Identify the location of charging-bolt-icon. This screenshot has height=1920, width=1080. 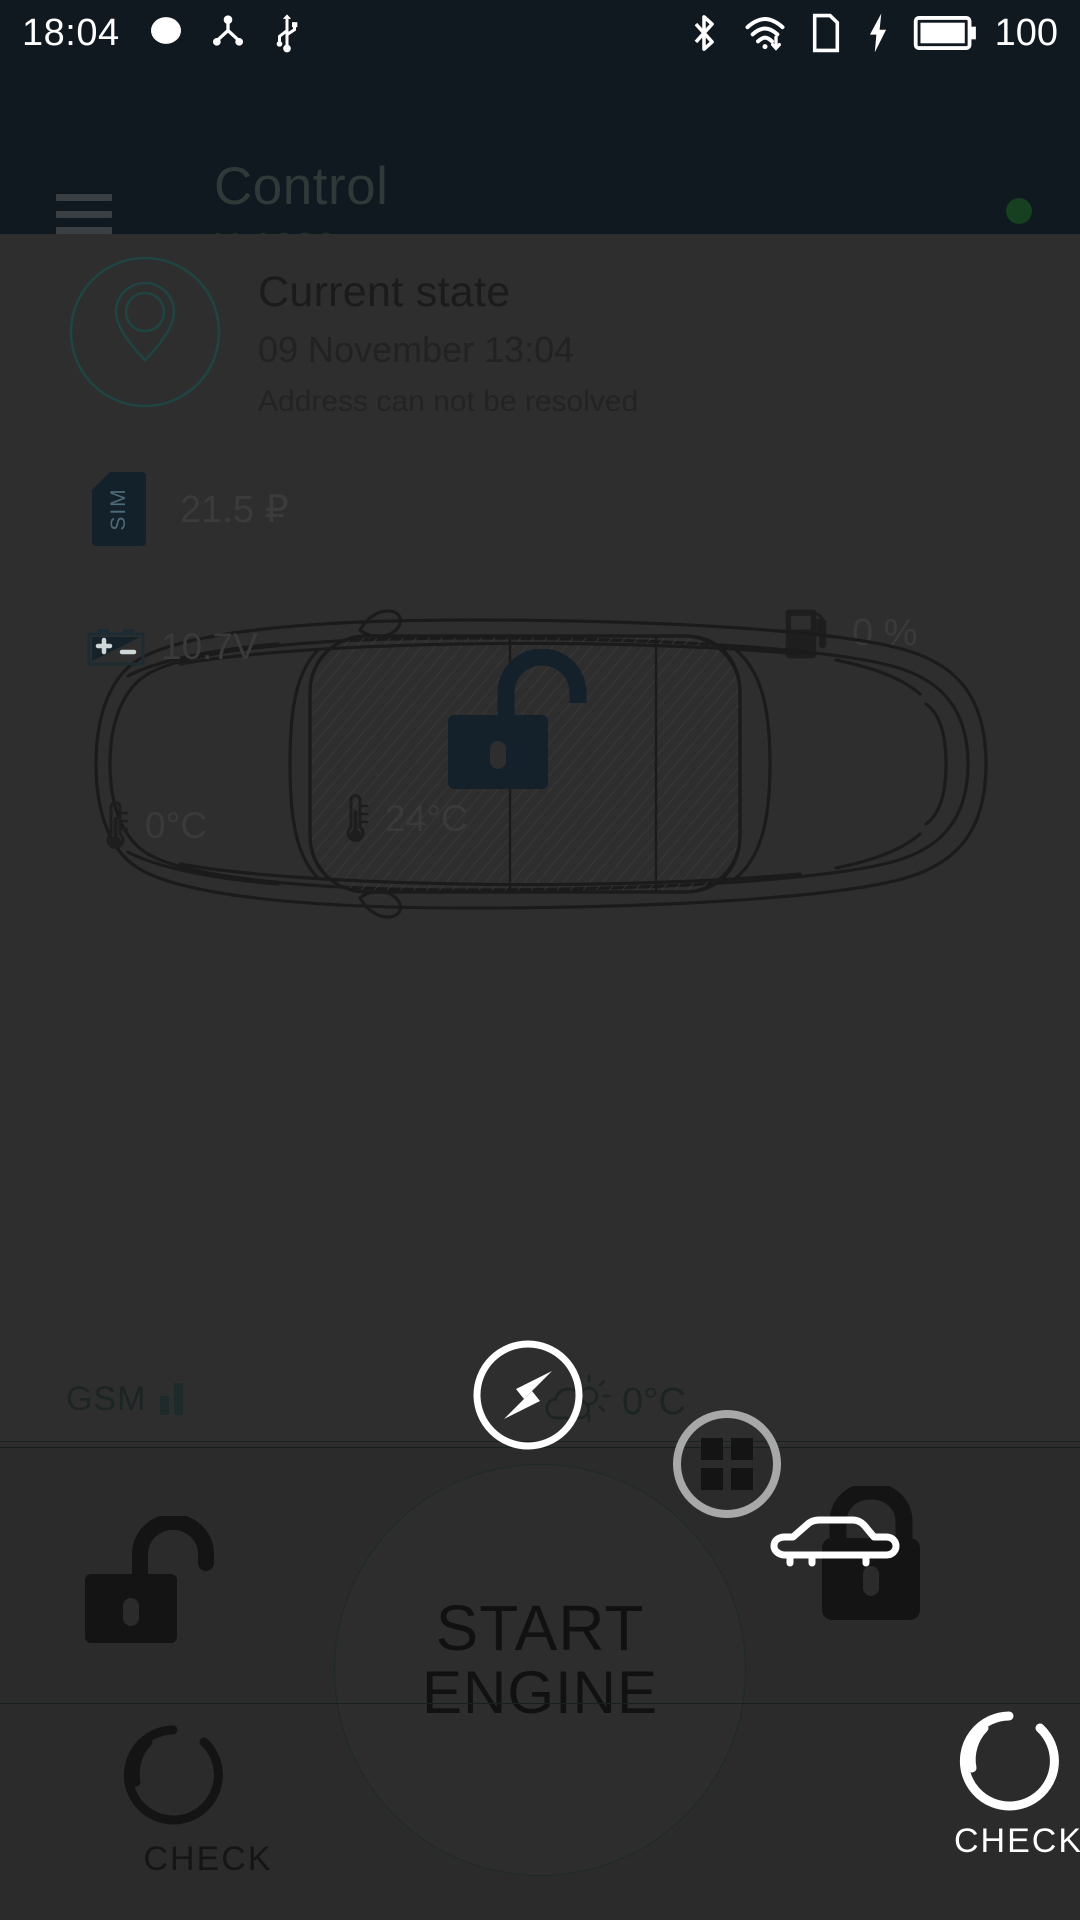
(878, 33).